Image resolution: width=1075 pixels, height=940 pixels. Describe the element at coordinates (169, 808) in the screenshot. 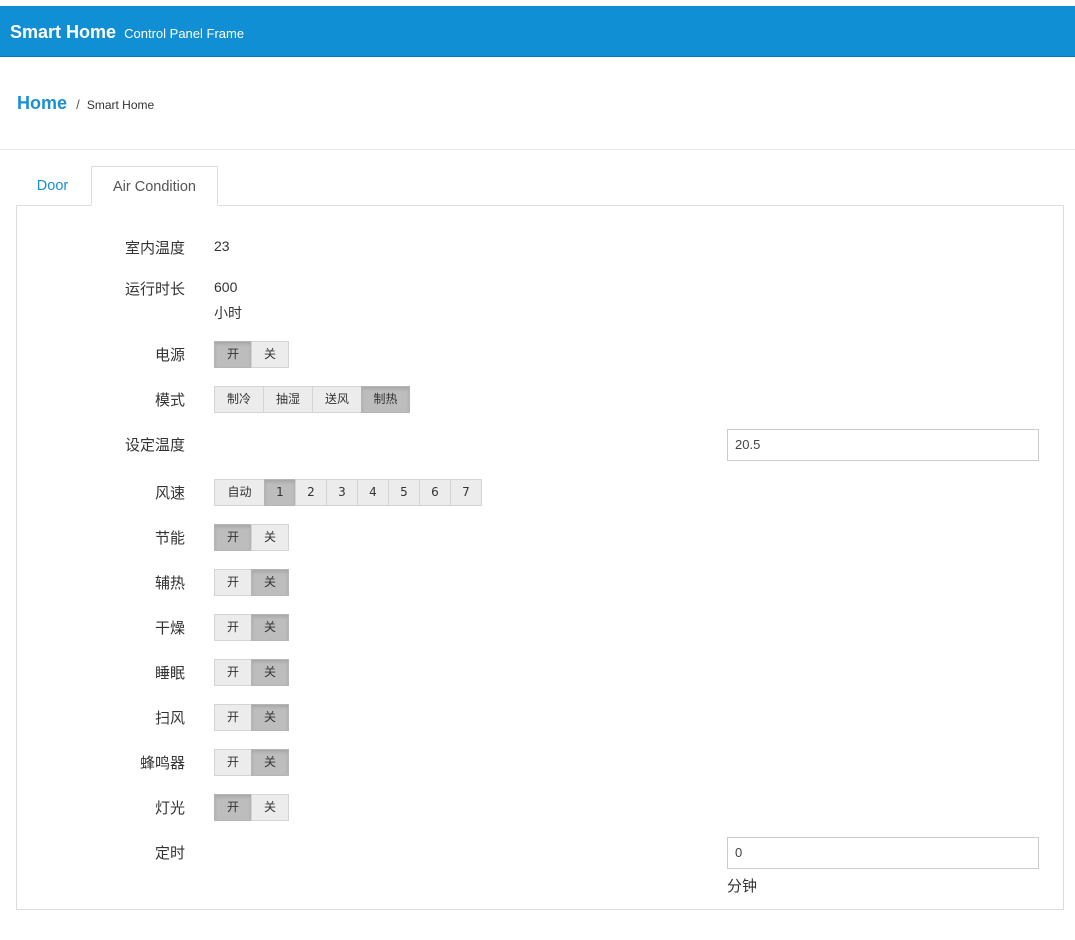

I see `light-label: 灯光` at that location.